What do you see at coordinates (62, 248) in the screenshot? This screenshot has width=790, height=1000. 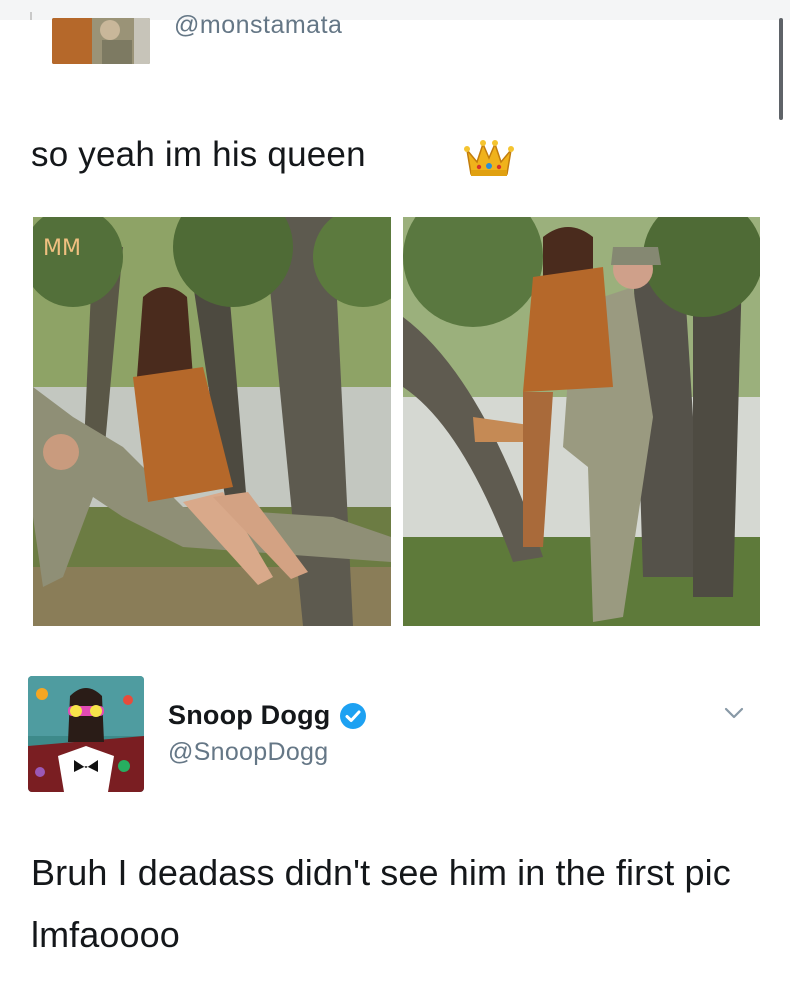 I see `photo-watermark: MM` at bounding box center [62, 248].